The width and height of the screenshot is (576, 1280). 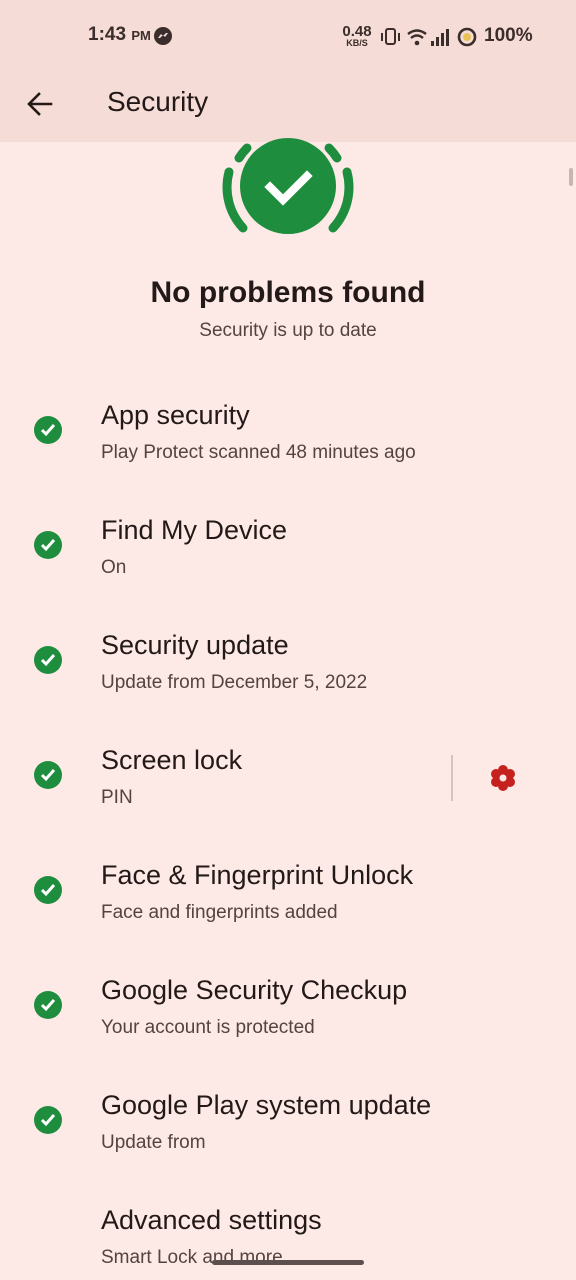 What do you see at coordinates (158, 101) in the screenshot?
I see `page-title: Security` at bounding box center [158, 101].